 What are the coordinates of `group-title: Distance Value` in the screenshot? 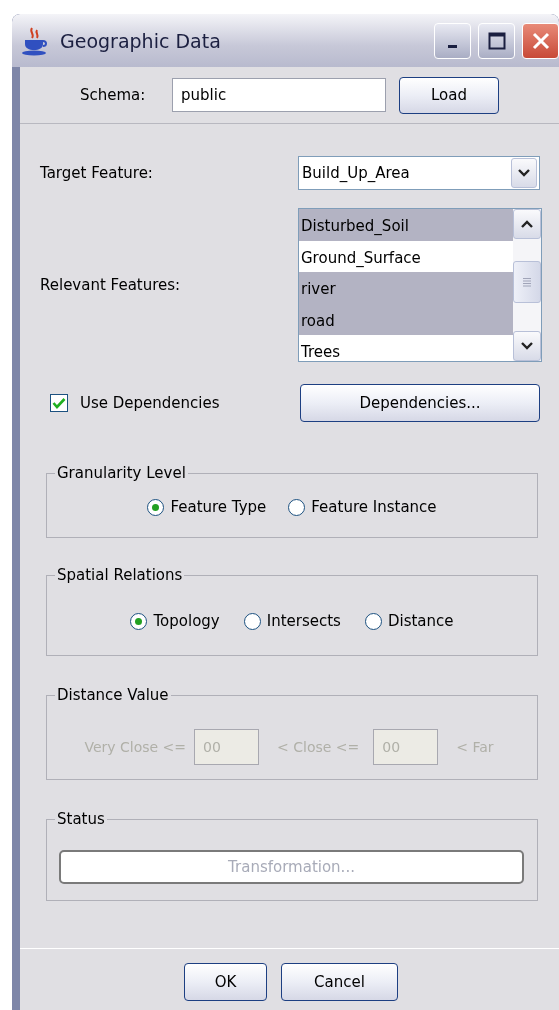 It's located at (113, 695).